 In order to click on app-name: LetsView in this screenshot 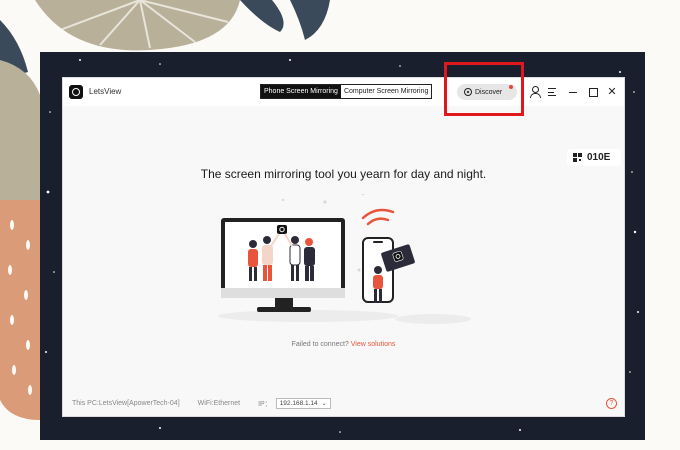, I will do `click(105, 91)`.